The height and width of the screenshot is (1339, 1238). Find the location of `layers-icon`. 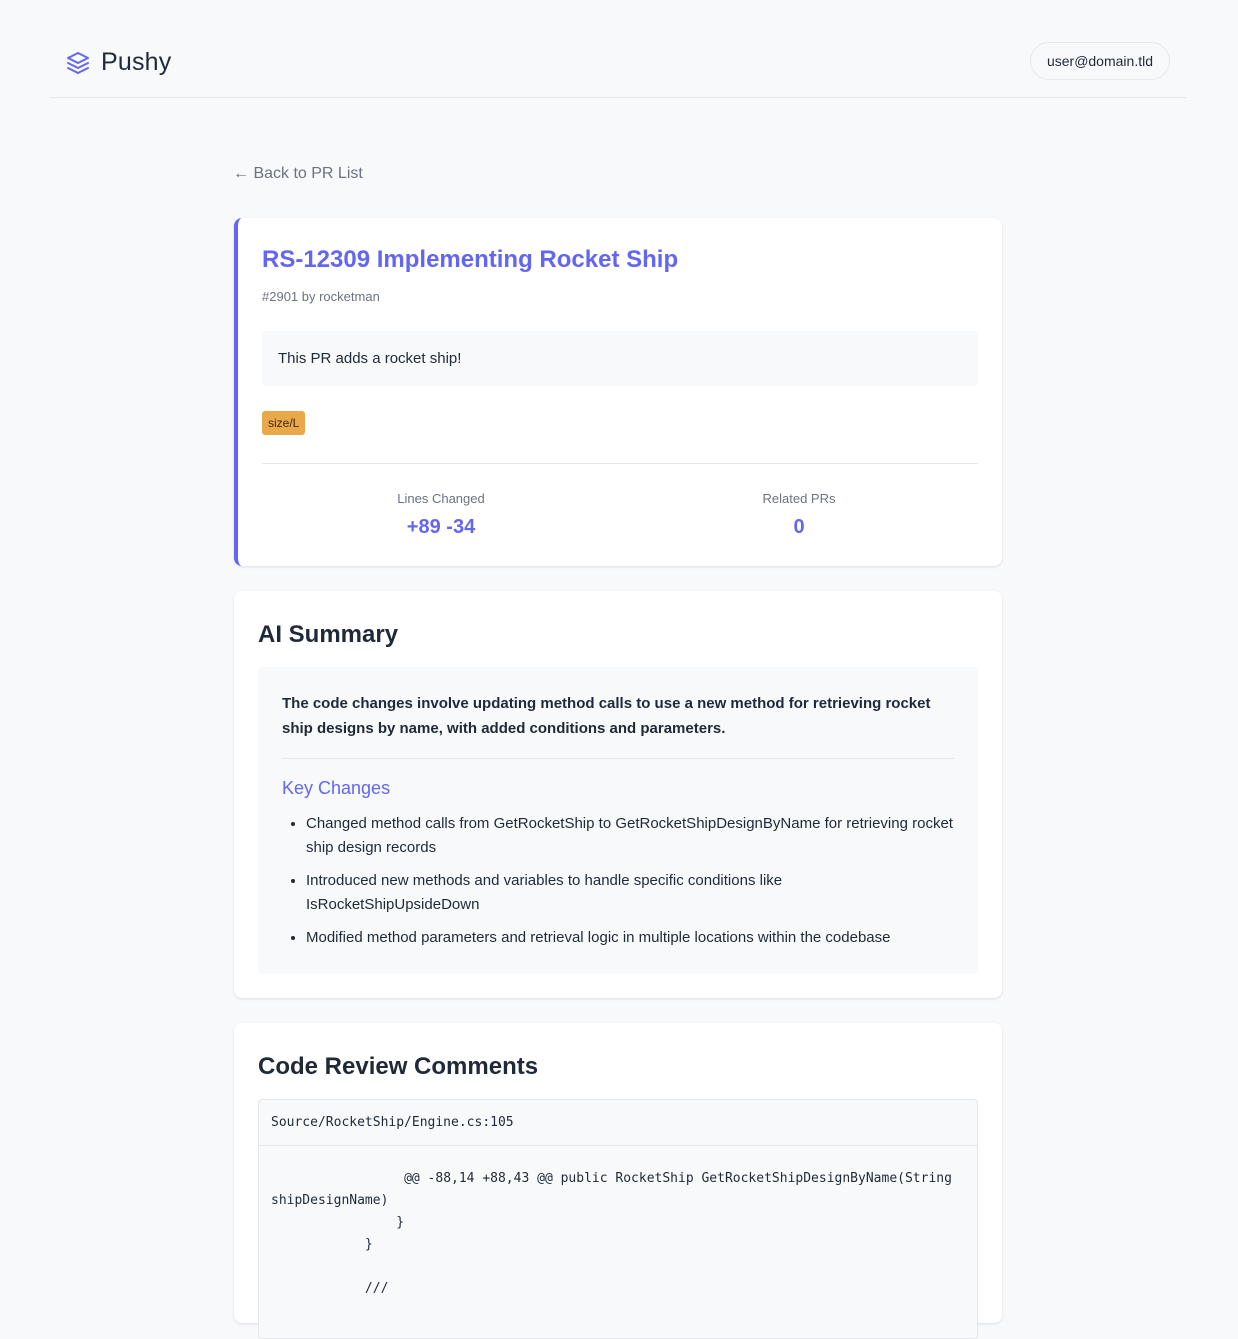

layers-icon is located at coordinates (78, 63).